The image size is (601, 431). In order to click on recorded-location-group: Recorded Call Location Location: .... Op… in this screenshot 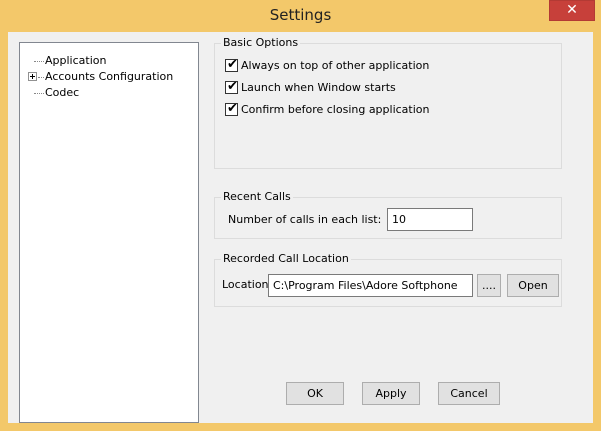, I will do `click(388, 279)`.